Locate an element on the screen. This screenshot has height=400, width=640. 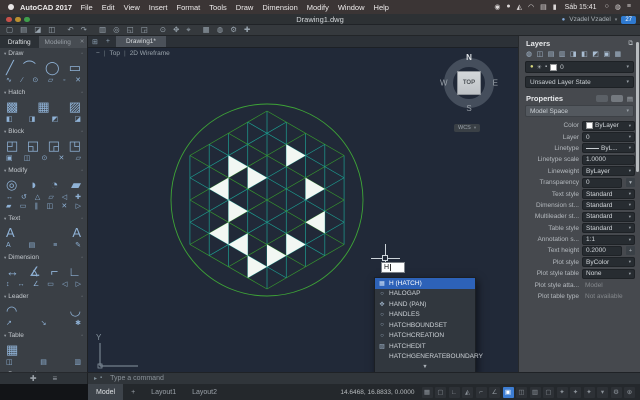
layer-states-icon: ◫ is located at coordinates (540, 54).